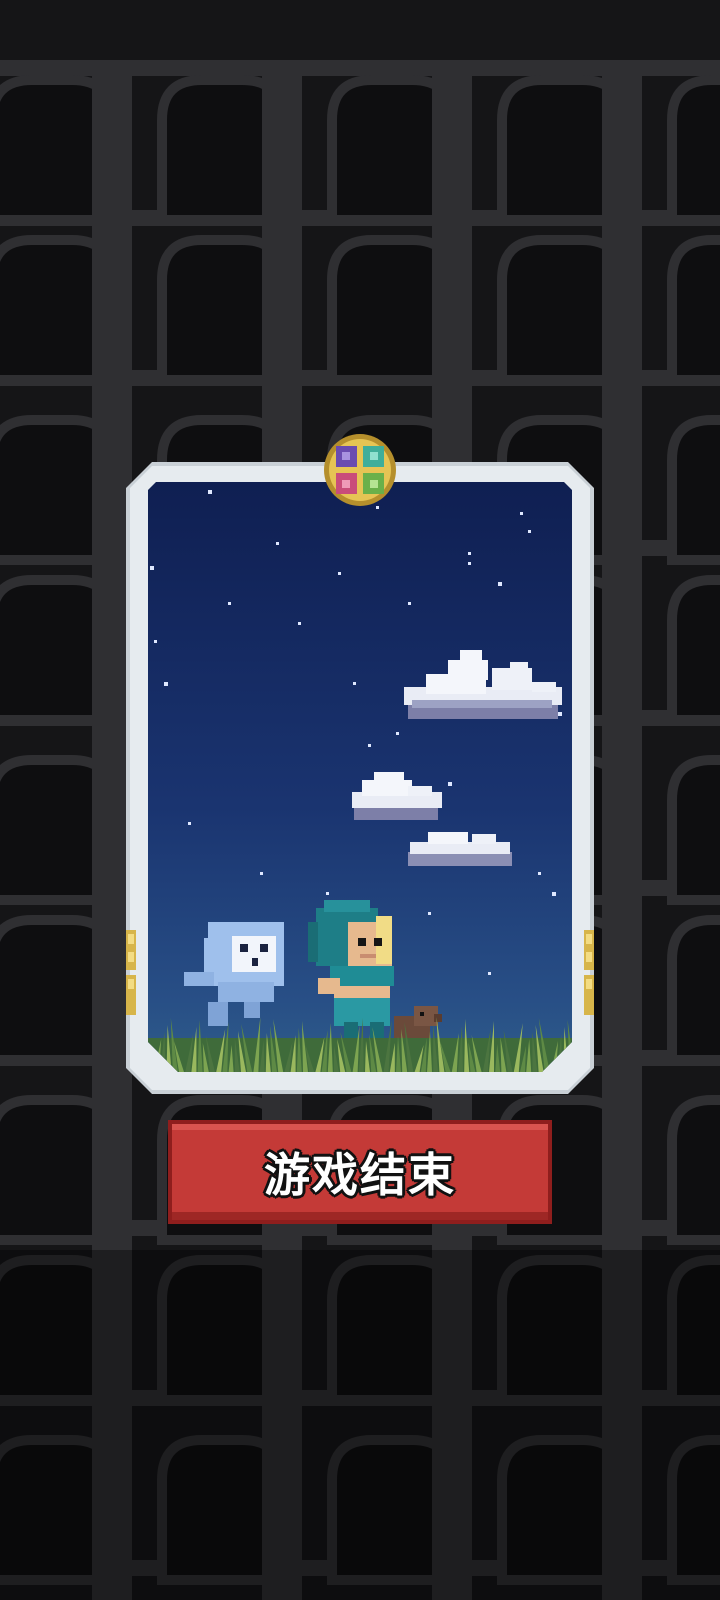 This screenshot has height=1600, width=720. I want to click on hero-character, so click(351, 976).